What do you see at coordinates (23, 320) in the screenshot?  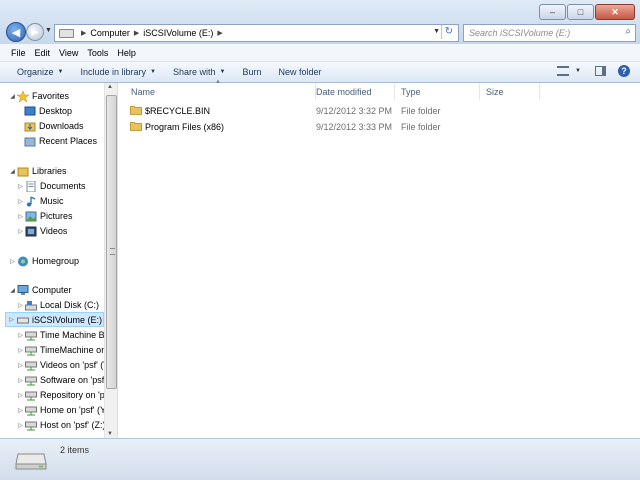 I see `iscsi-drive-icon` at bounding box center [23, 320].